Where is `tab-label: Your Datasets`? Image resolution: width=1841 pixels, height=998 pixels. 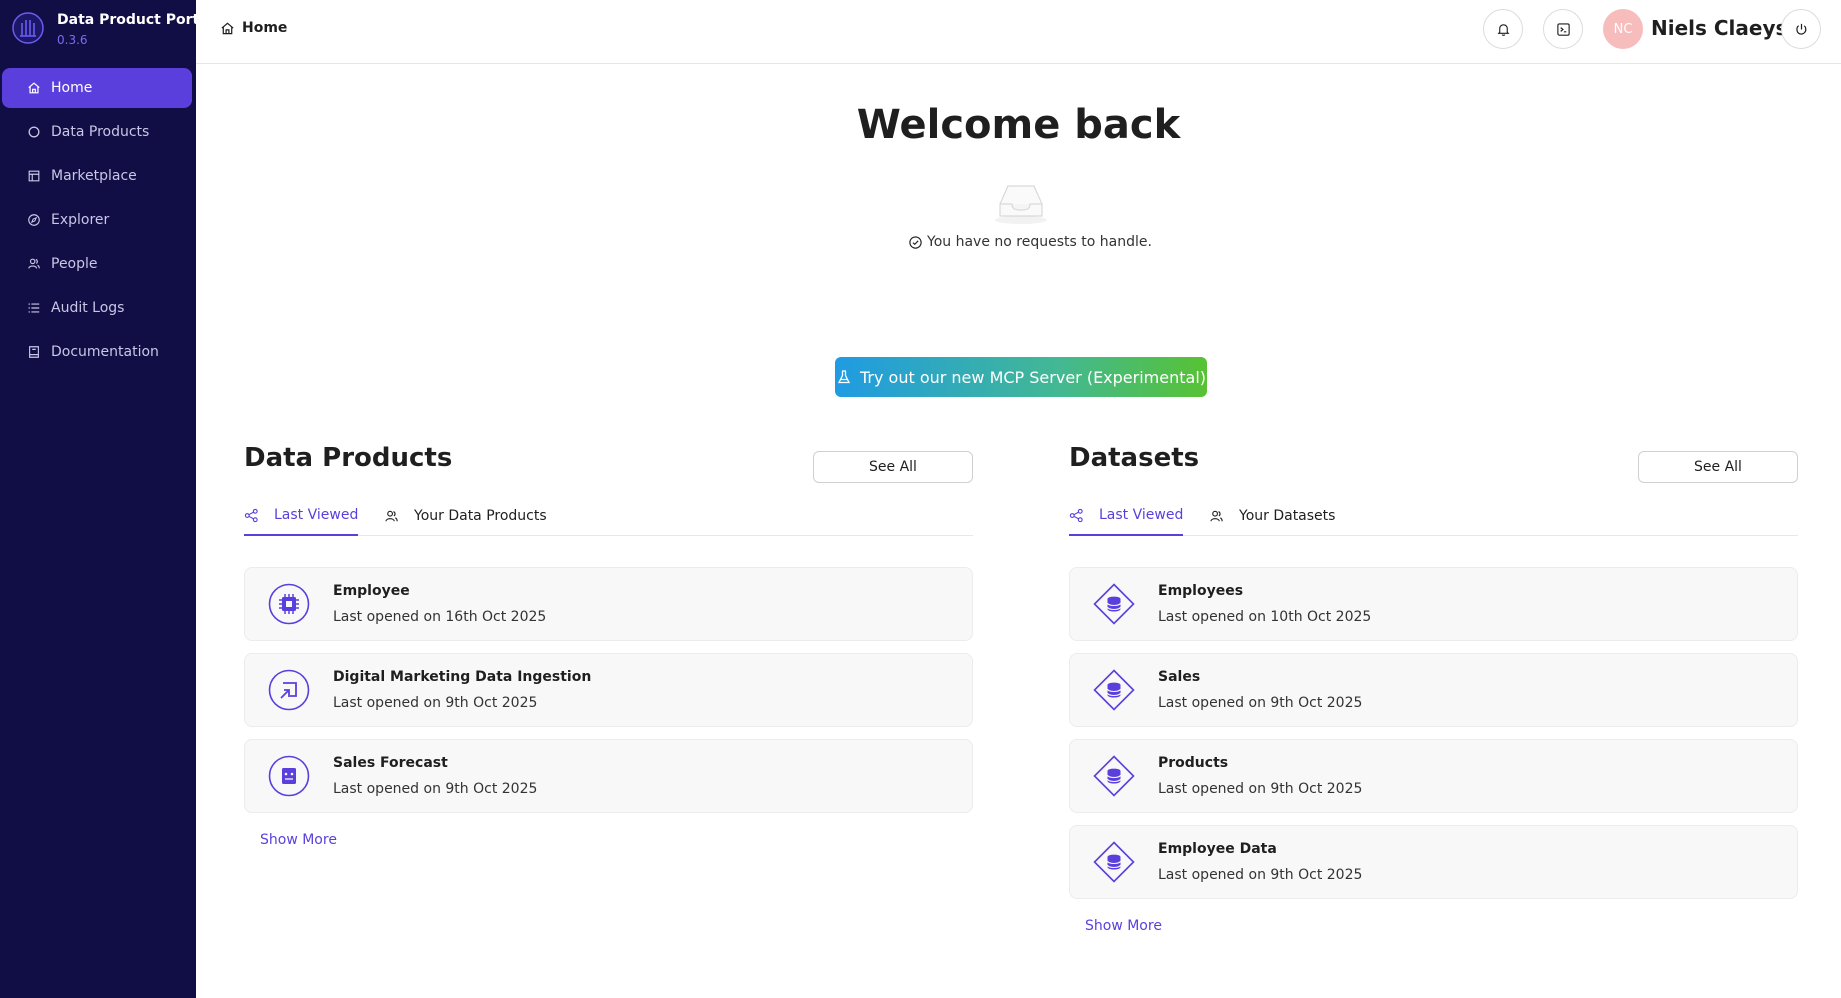
tab-label: Your Datasets is located at coordinates (1287, 516).